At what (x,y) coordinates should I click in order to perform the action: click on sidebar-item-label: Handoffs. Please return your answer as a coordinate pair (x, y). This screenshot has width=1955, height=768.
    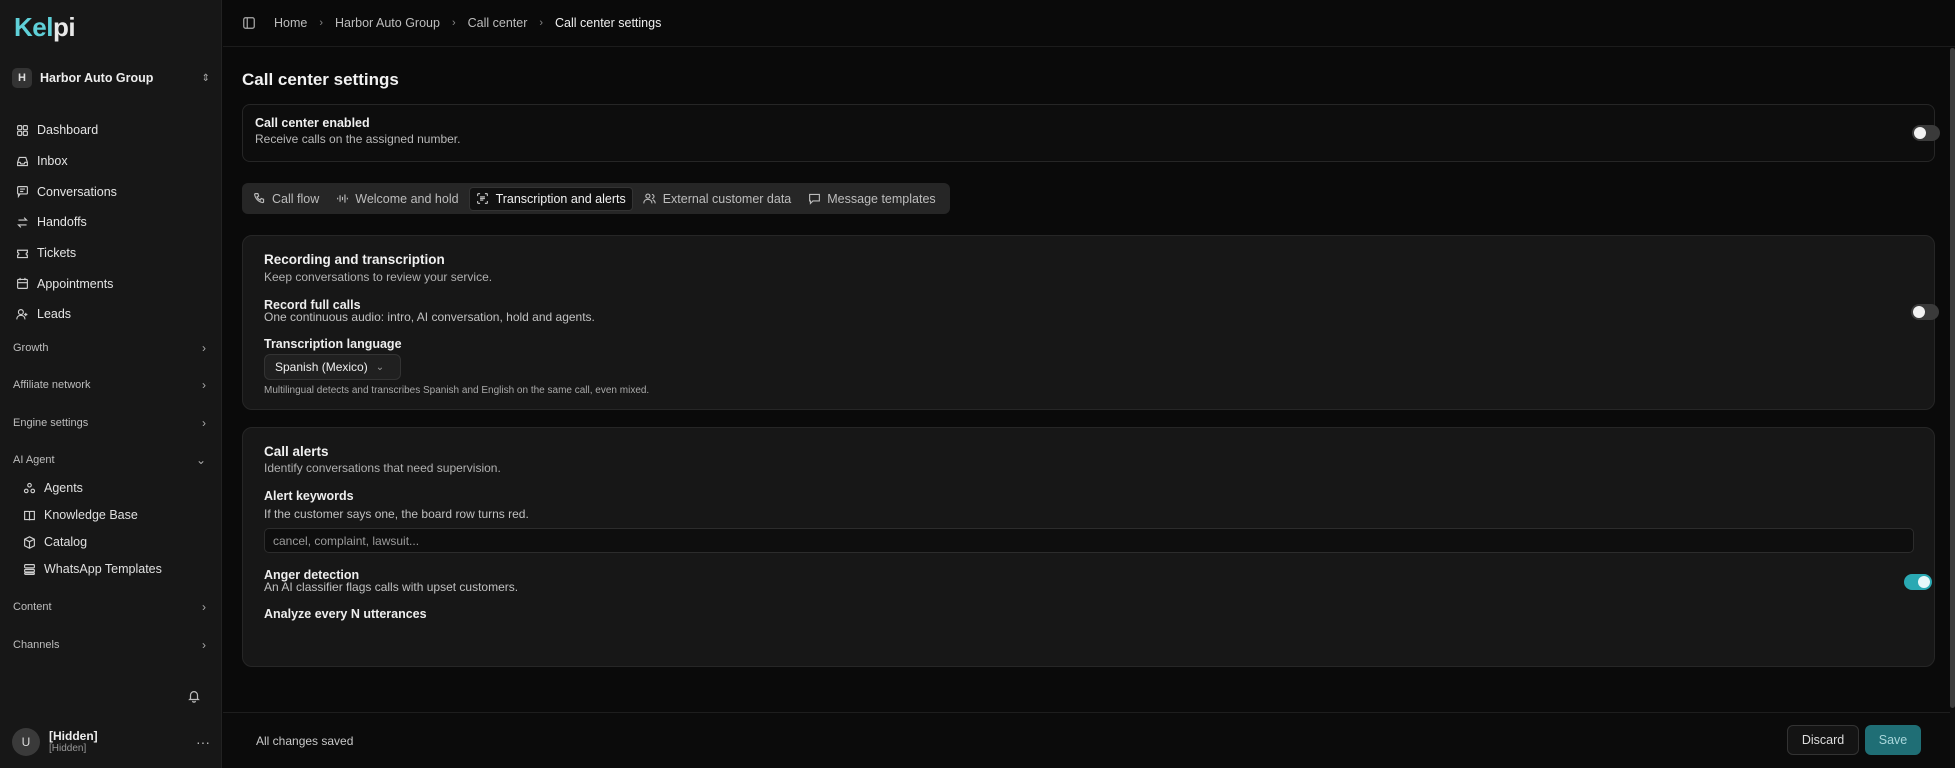
    Looking at the image, I should click on (62, 222).